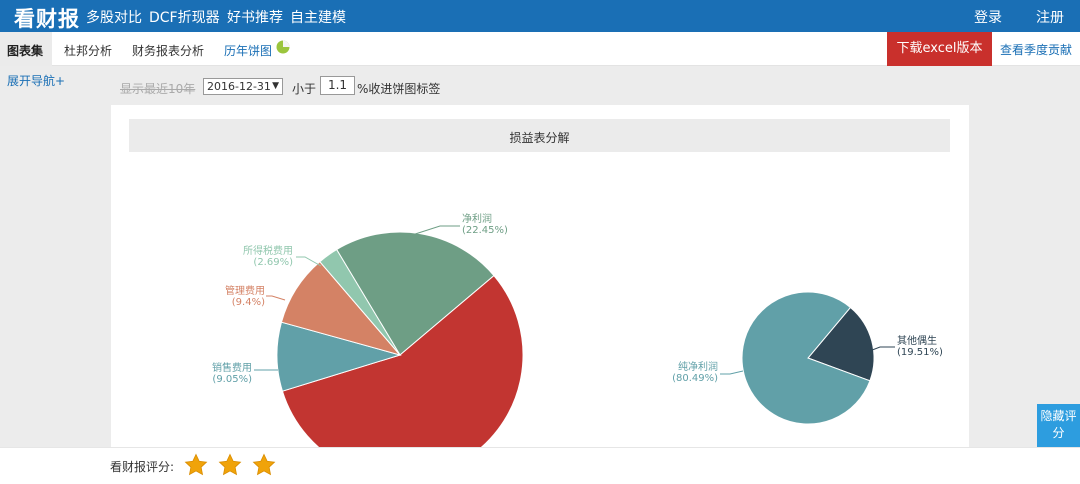 Image resolution: width=1080 pixels, height=484 pixels. What do you see at coordinates (268, 250) in the screenshot?
I see `pie-label: 所得税费用` at bounding box center [268, 250].